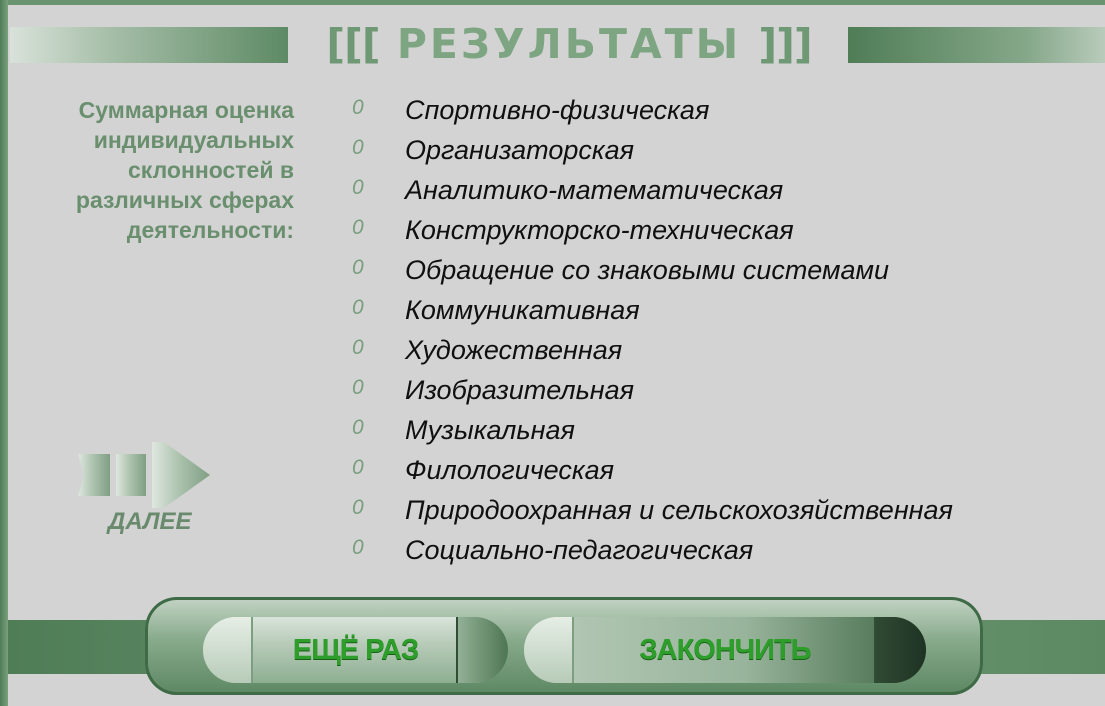 Image resolution: width=1105 pixels, height=706 pixels. I want to click on caption-line: деятельности:, so click(210, 230).